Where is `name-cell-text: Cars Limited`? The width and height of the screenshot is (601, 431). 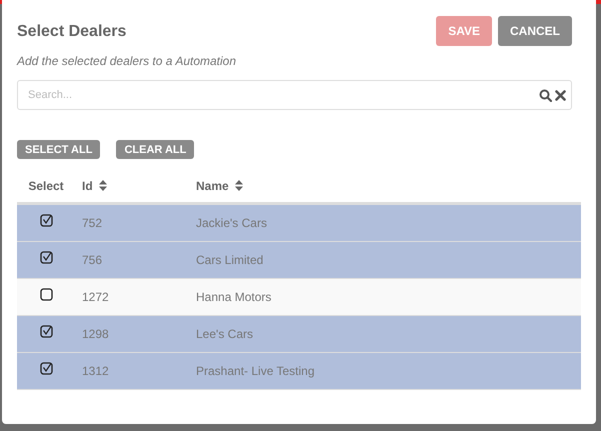 name-cell-text: Cars Limited is located at coordinates (230, 260).